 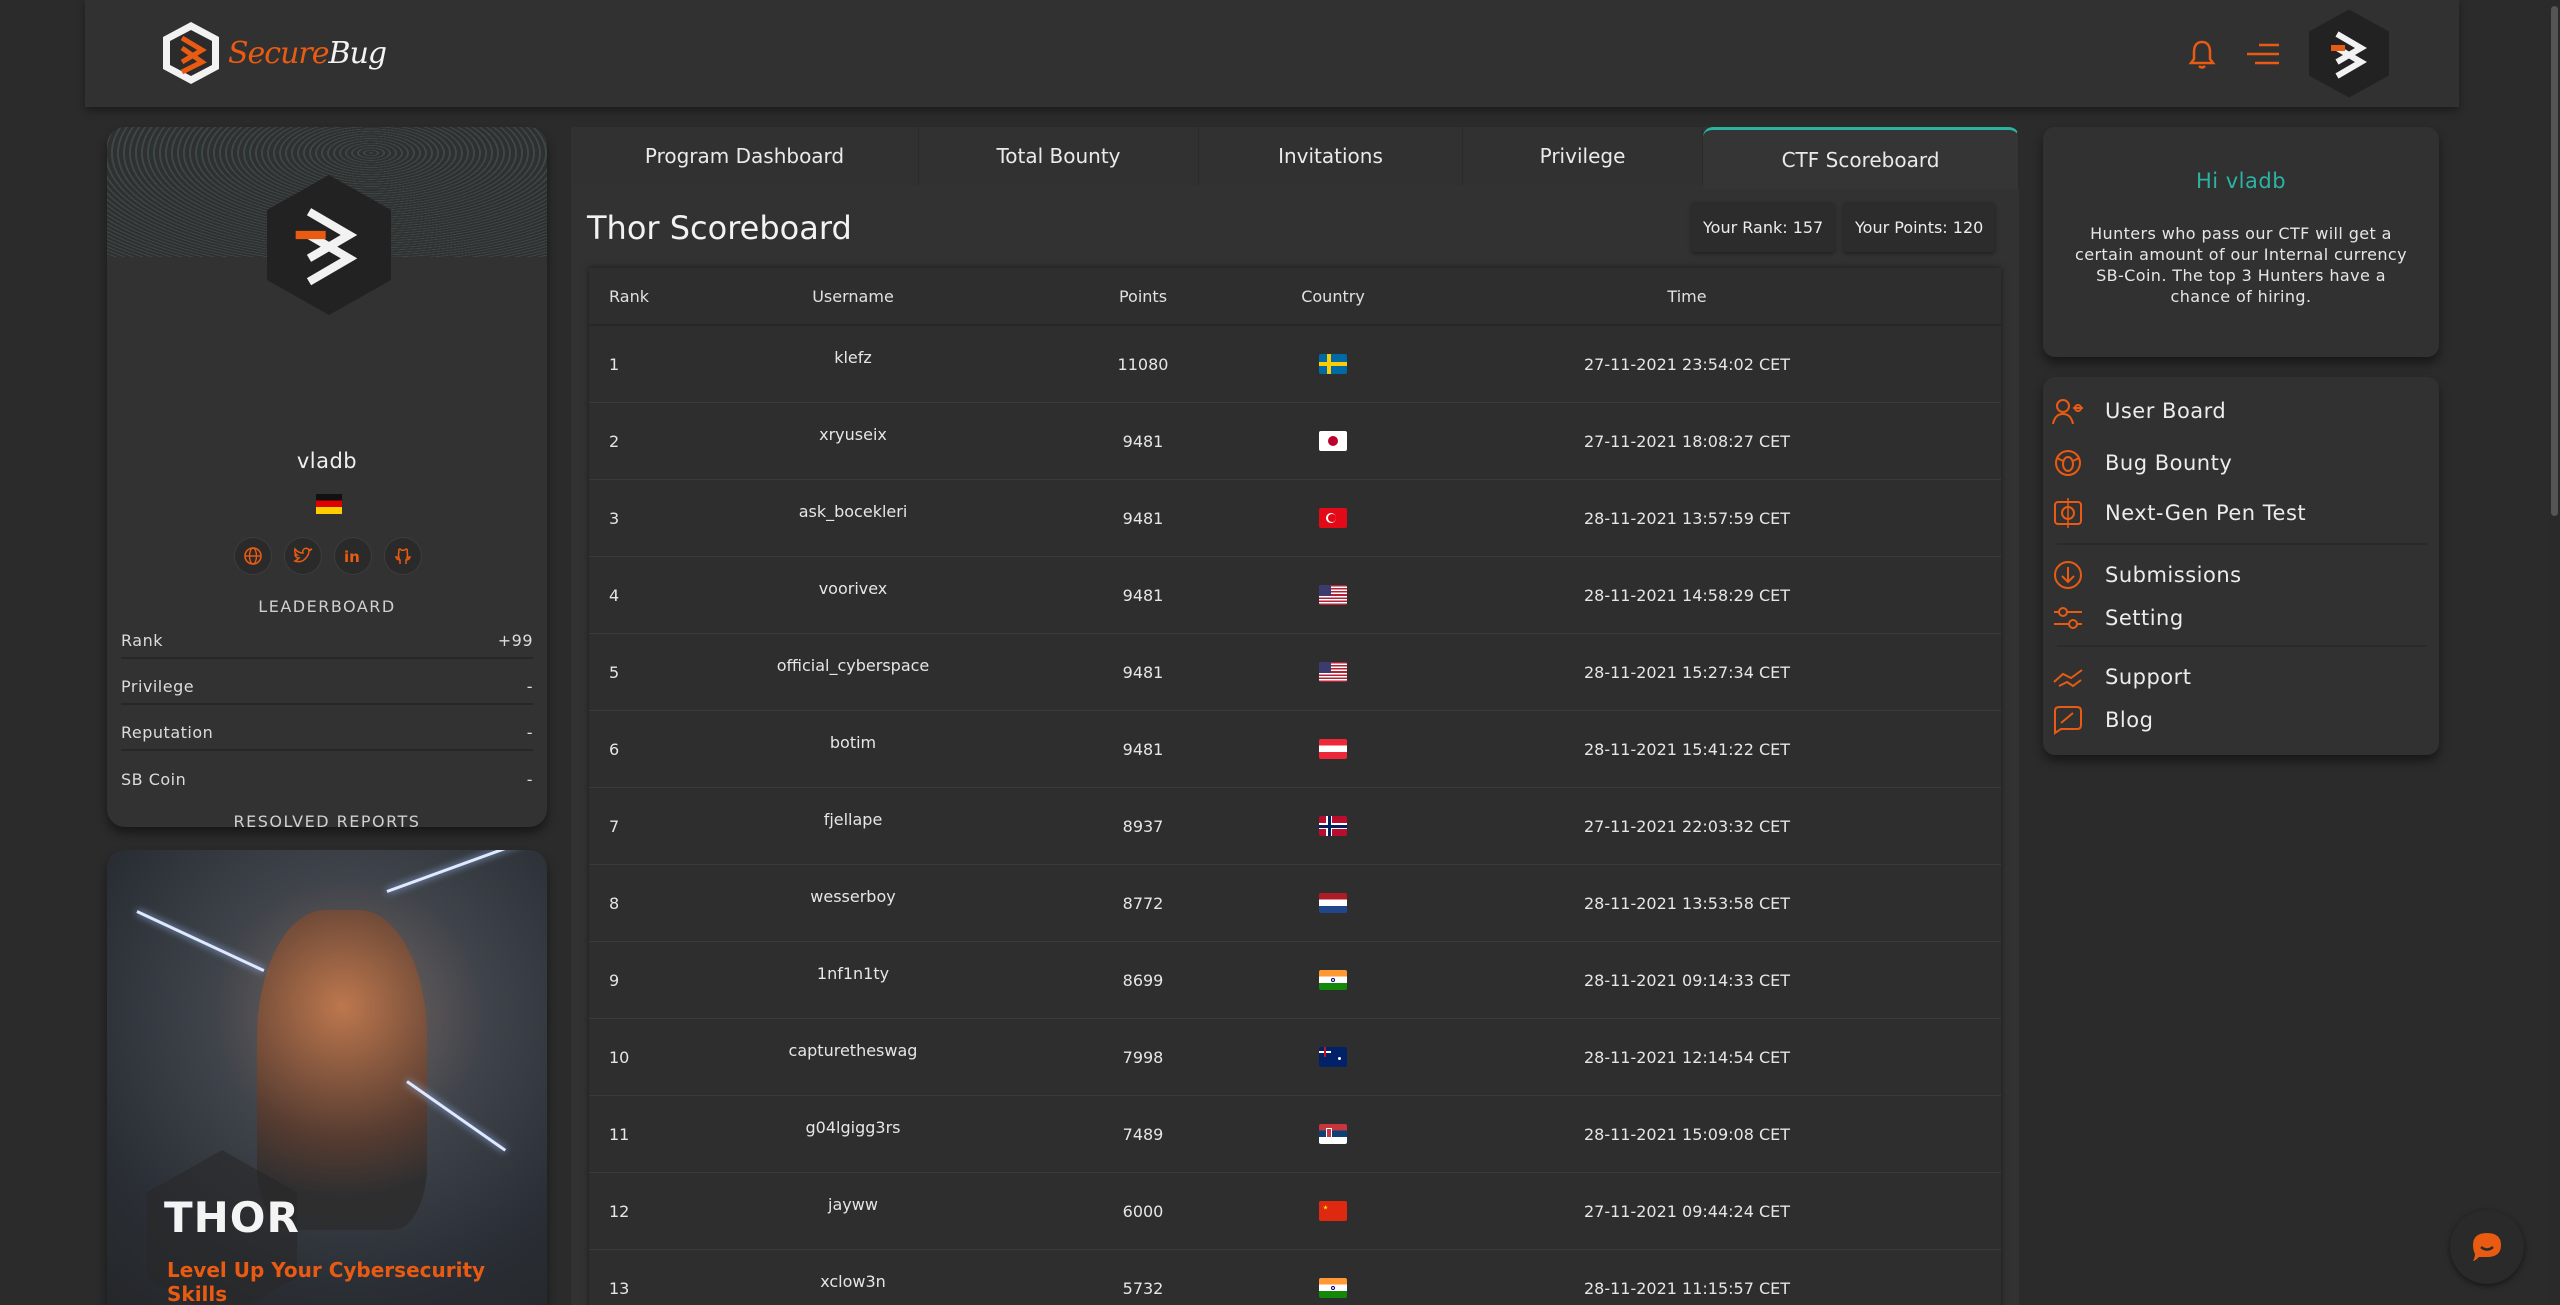 What do you see at coordinates (853, 1116) in the screenshot?
I see `username-cell: g04lgigg3rs` at bounding box center [853, 1116].